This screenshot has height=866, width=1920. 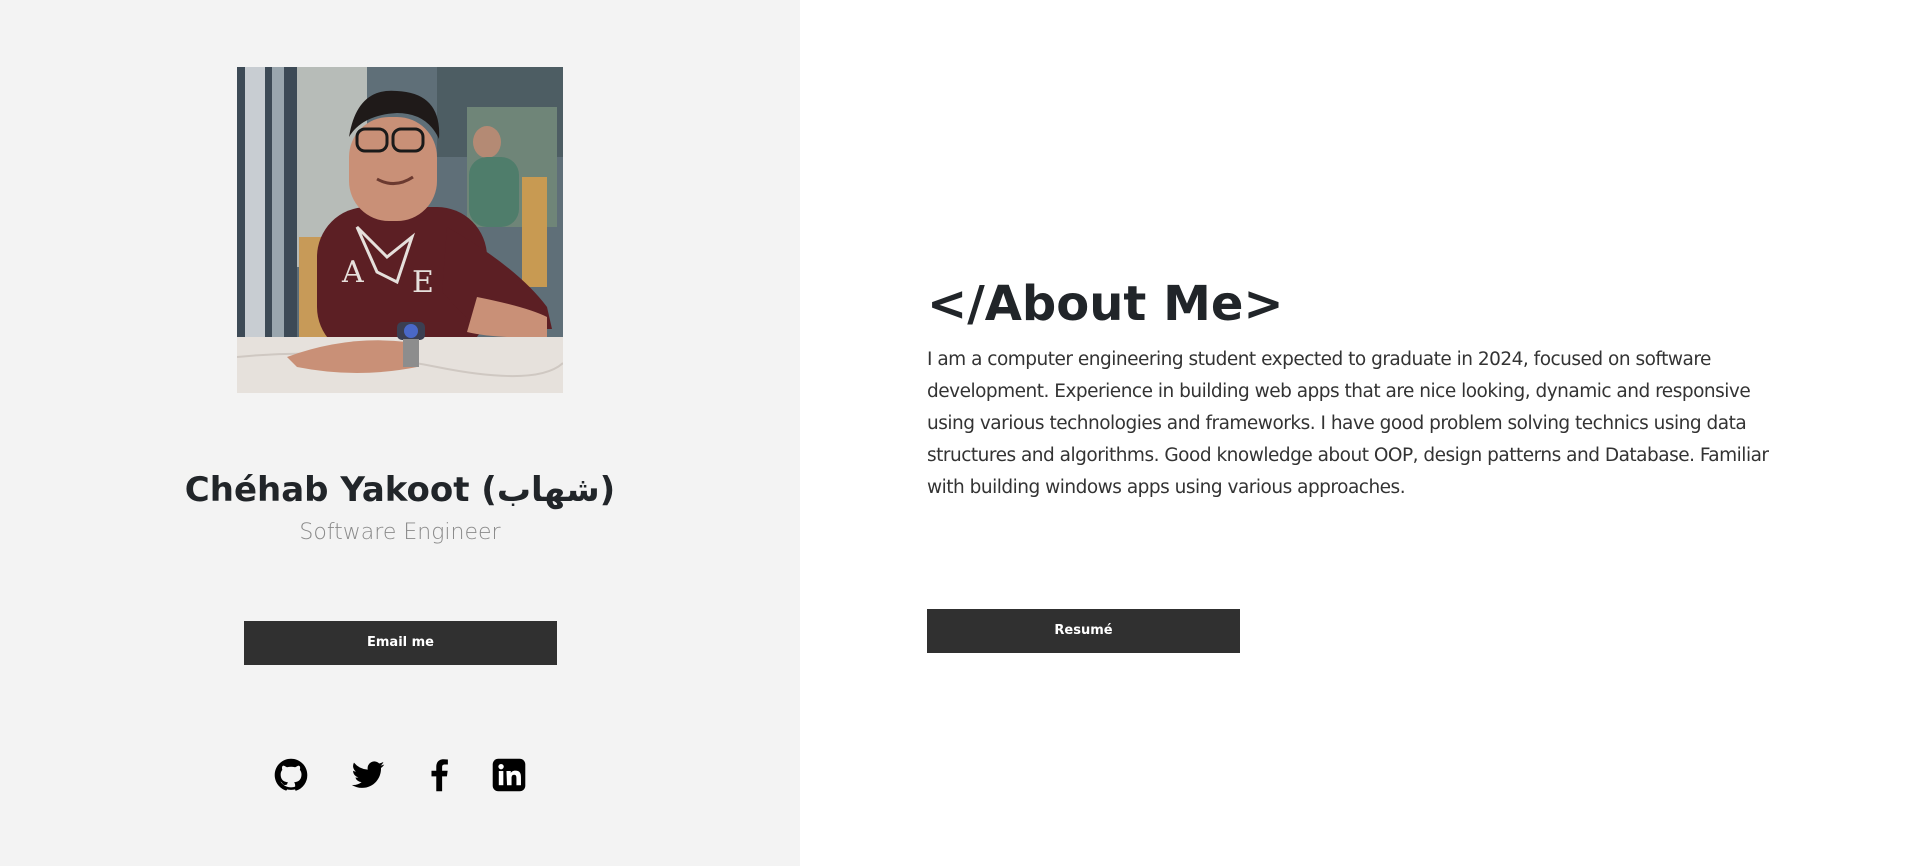 I want to click on facebook-icon, so click(x=439, y=775).